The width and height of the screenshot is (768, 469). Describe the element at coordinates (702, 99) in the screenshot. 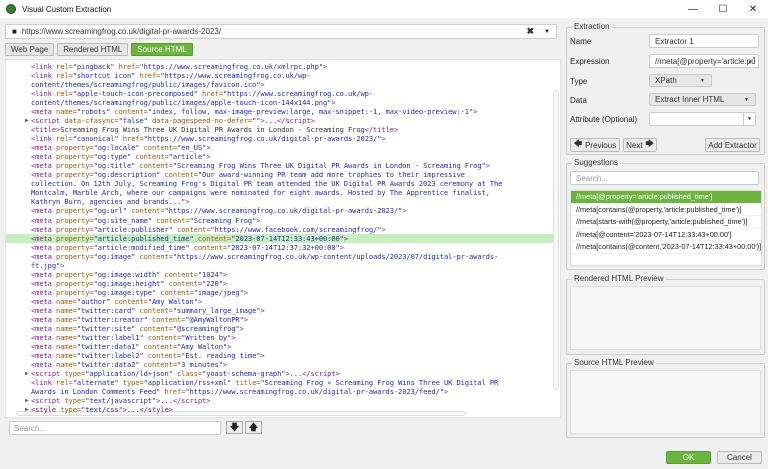

I see `data-select: Extract Inner HTML ▼` at that location.